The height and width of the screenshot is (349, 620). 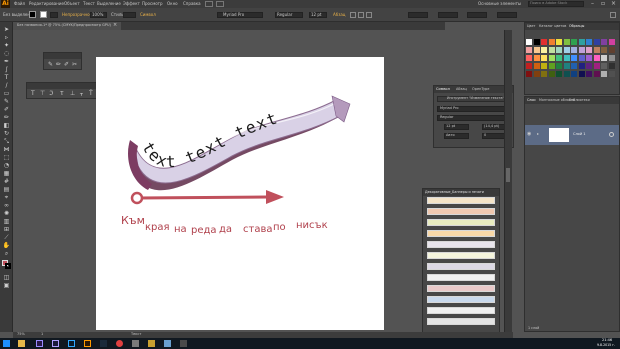 I want to click on brush-library-header: Декоративные_Баннеры и печати, so click(x=461, y=192).